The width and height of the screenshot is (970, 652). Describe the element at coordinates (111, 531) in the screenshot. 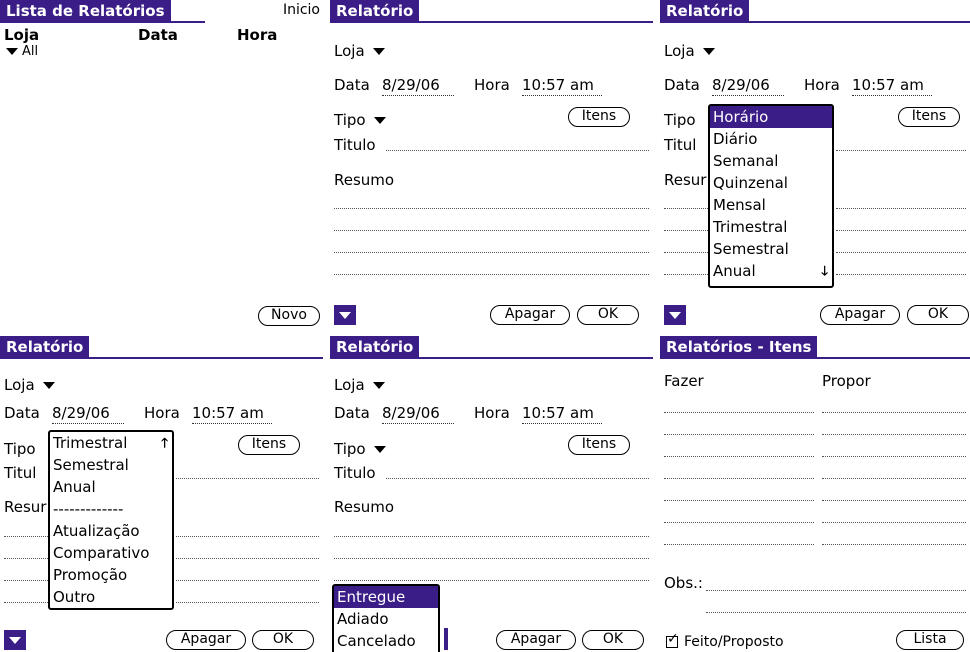

I see `tipo-option: Atualização` at that location.